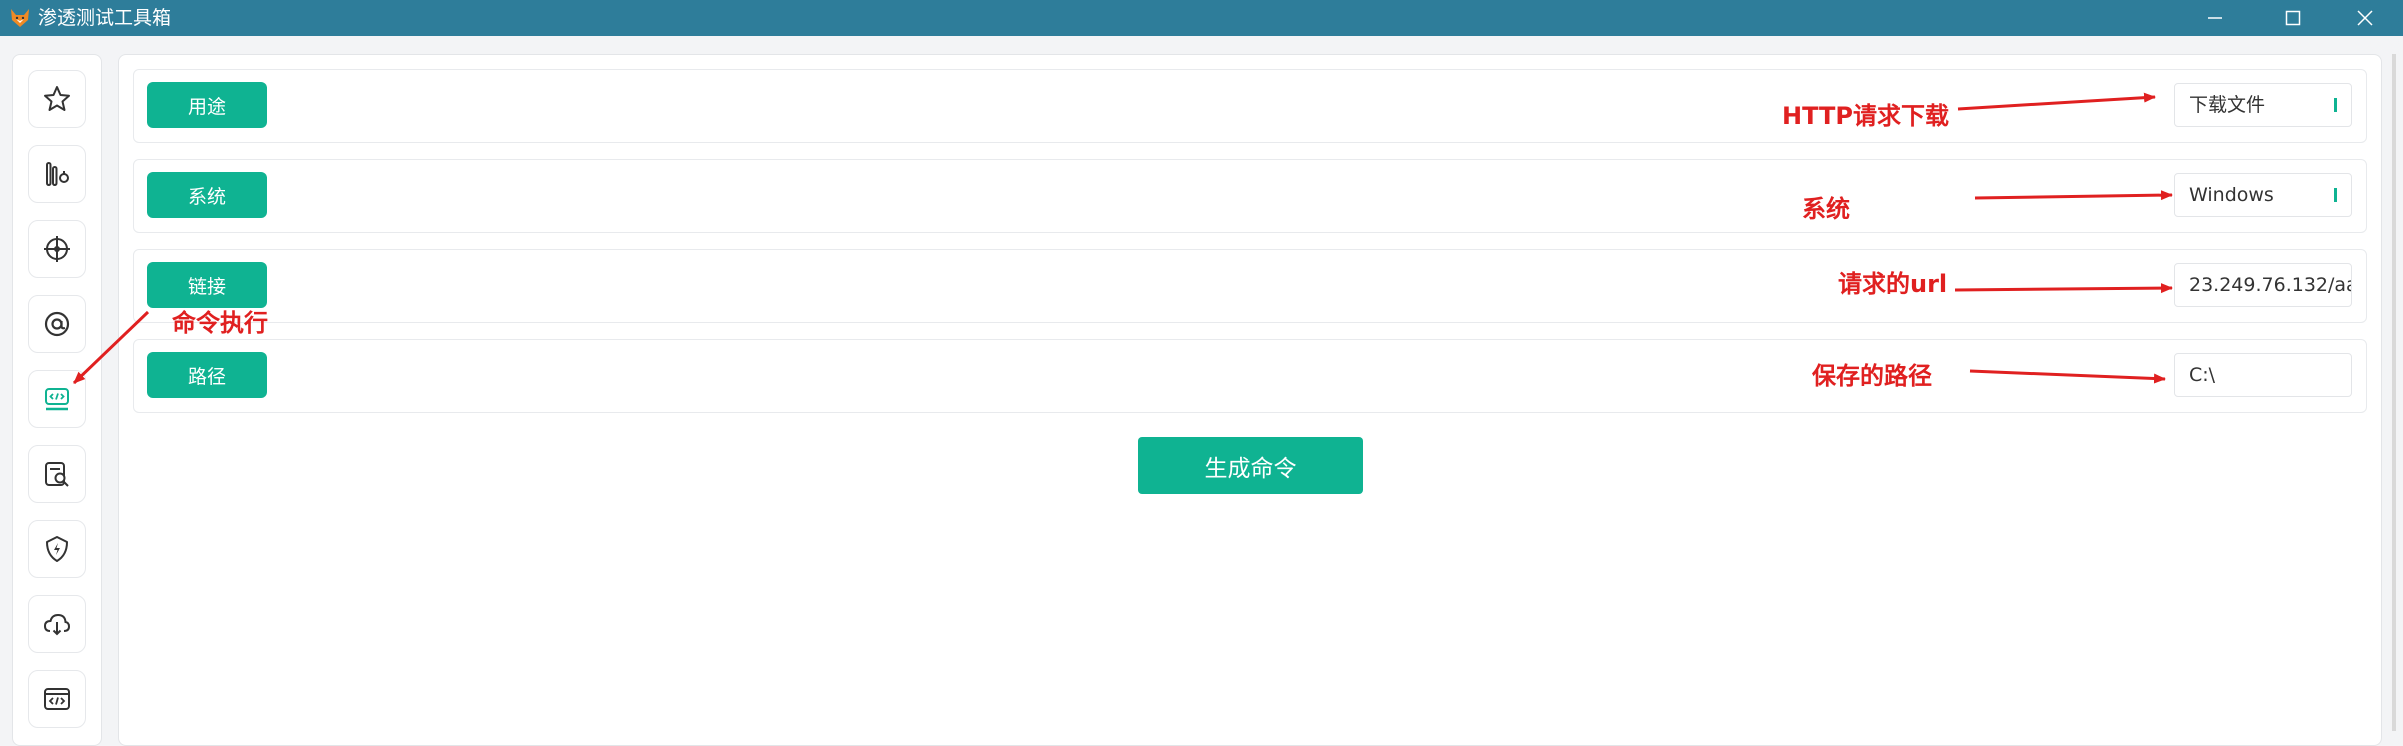 Image resolution: width=2403 pixels, height=746 pixels. I want to click on minimize-icon, so click(2215, 18).